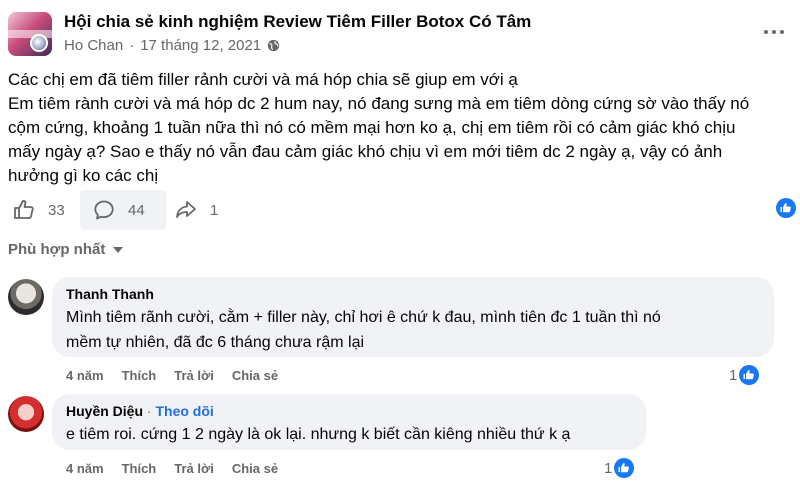 Image resolution: width=800 pixels, height=488 pixels. Describe the element at coordinates (215, 342) in the screenshot. I see `comment-text-line: mềm tự nhiên, đã đc 6 tháng chưa rậm lại` at that location.